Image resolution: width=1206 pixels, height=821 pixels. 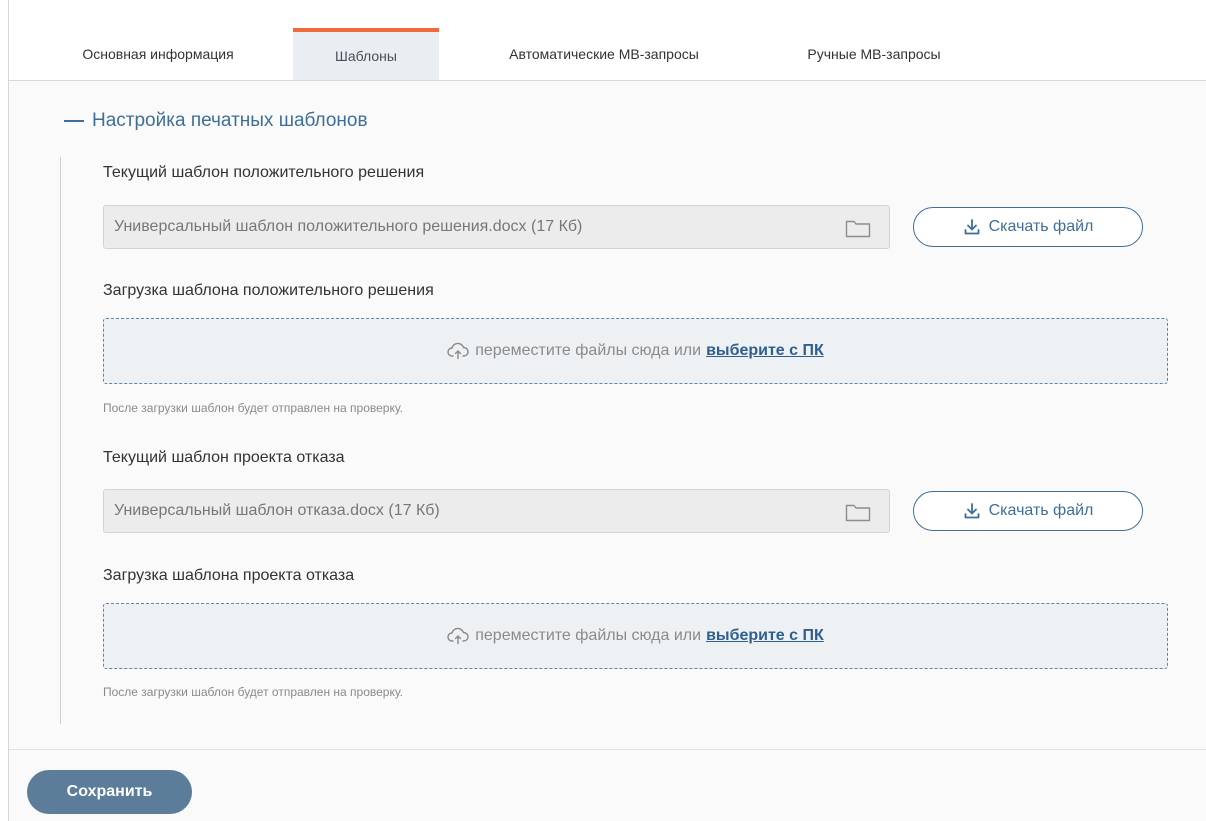 What do you see at coordinates (229, 575) in the screenshot?
I see `refusal-upload-label: Загрузка шаблона проекта отказа` at bounding box center [229, 575].